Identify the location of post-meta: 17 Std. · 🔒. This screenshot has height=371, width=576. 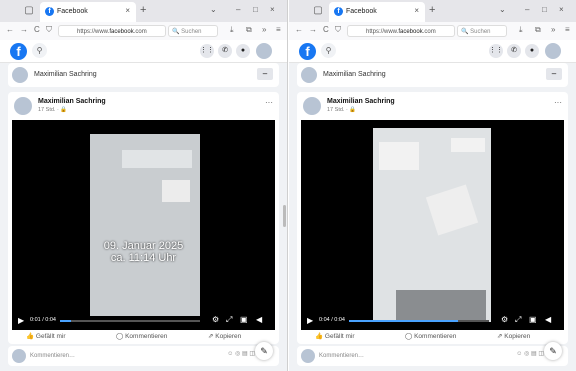
(53, 110).